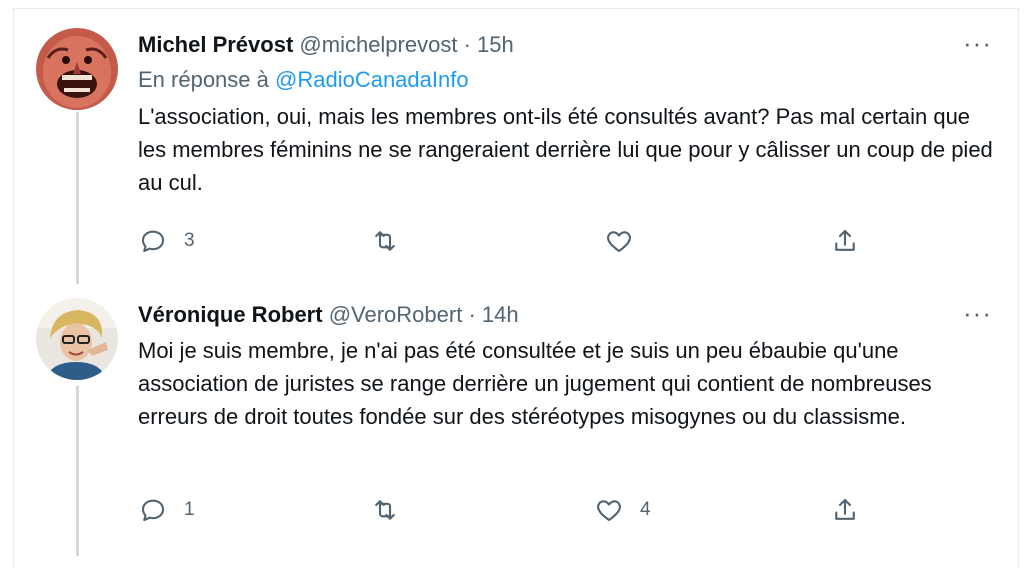  I want to click on author-name: Michel Prévost, so click(215, 44).